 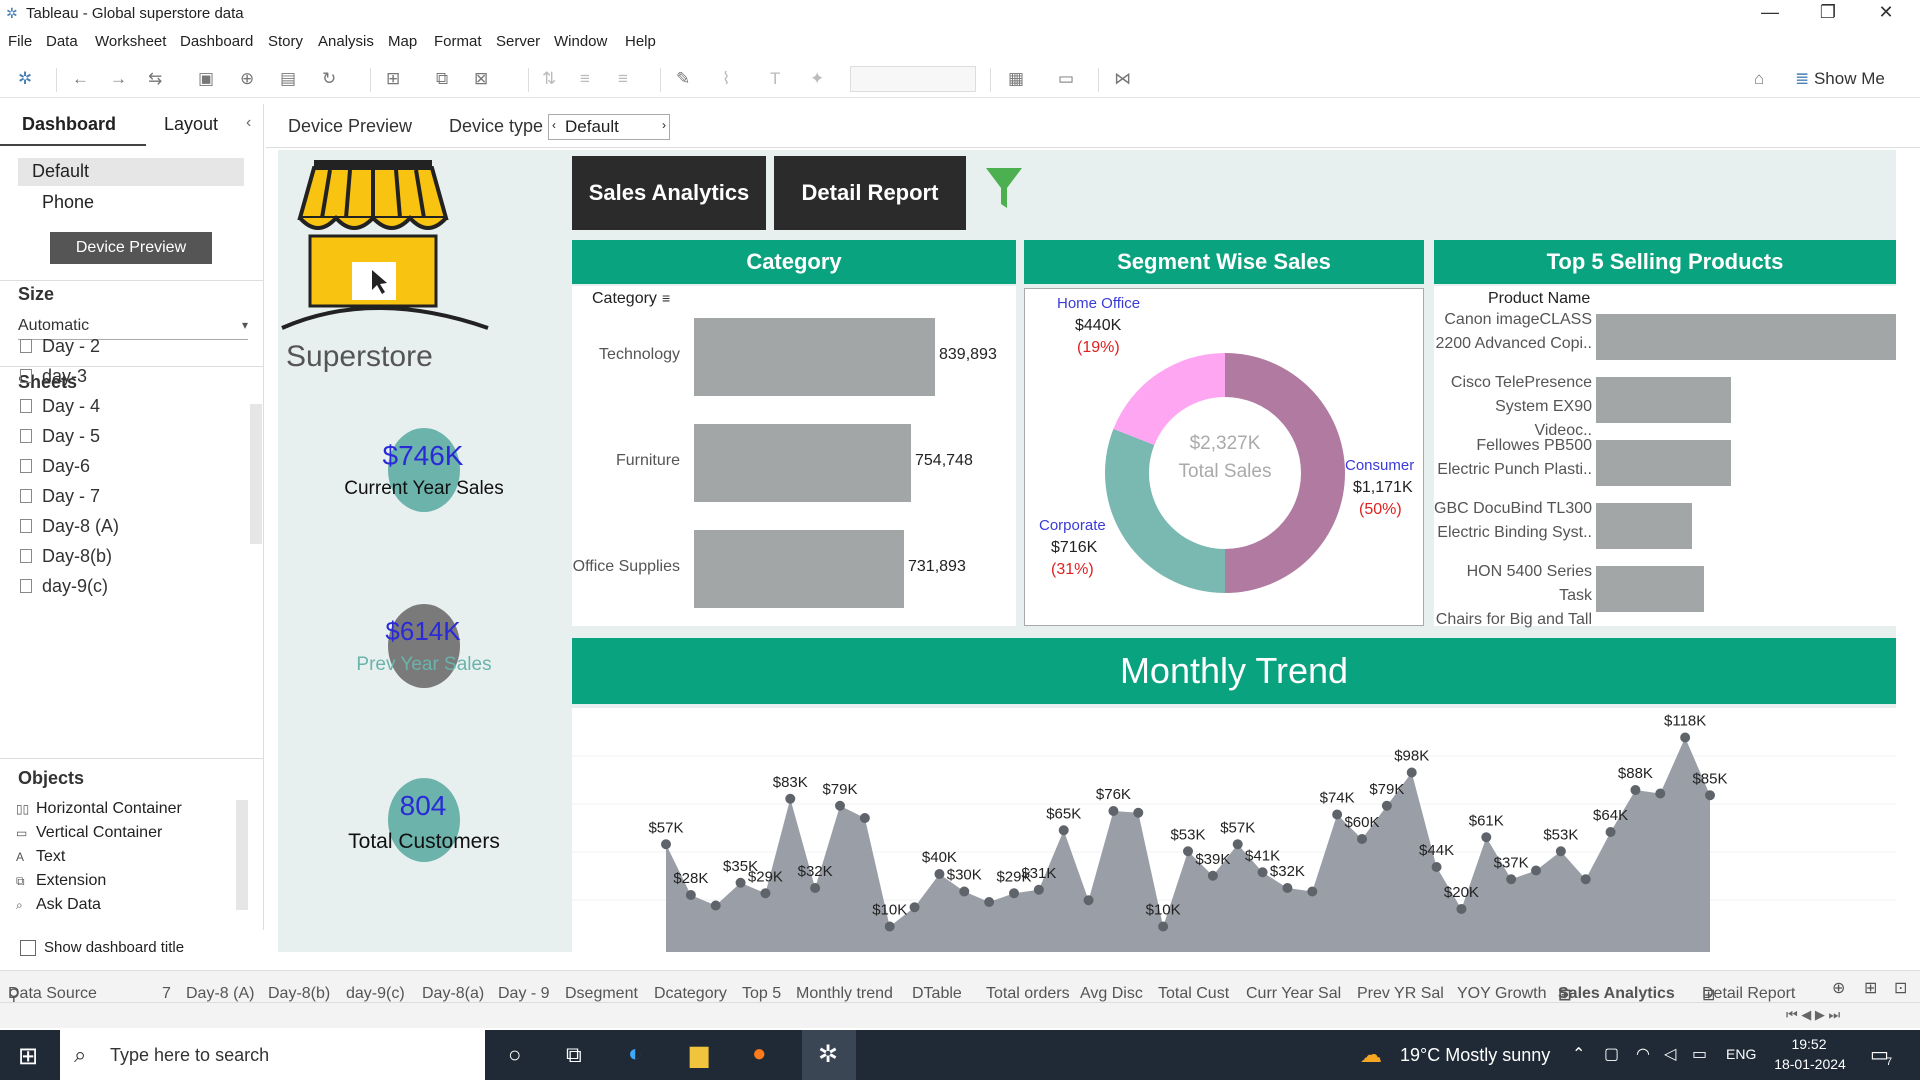 What do you see at coordinates (40, 857) in the screenshot?
I see `object-item: A Text` at bounding box center [40, 857].